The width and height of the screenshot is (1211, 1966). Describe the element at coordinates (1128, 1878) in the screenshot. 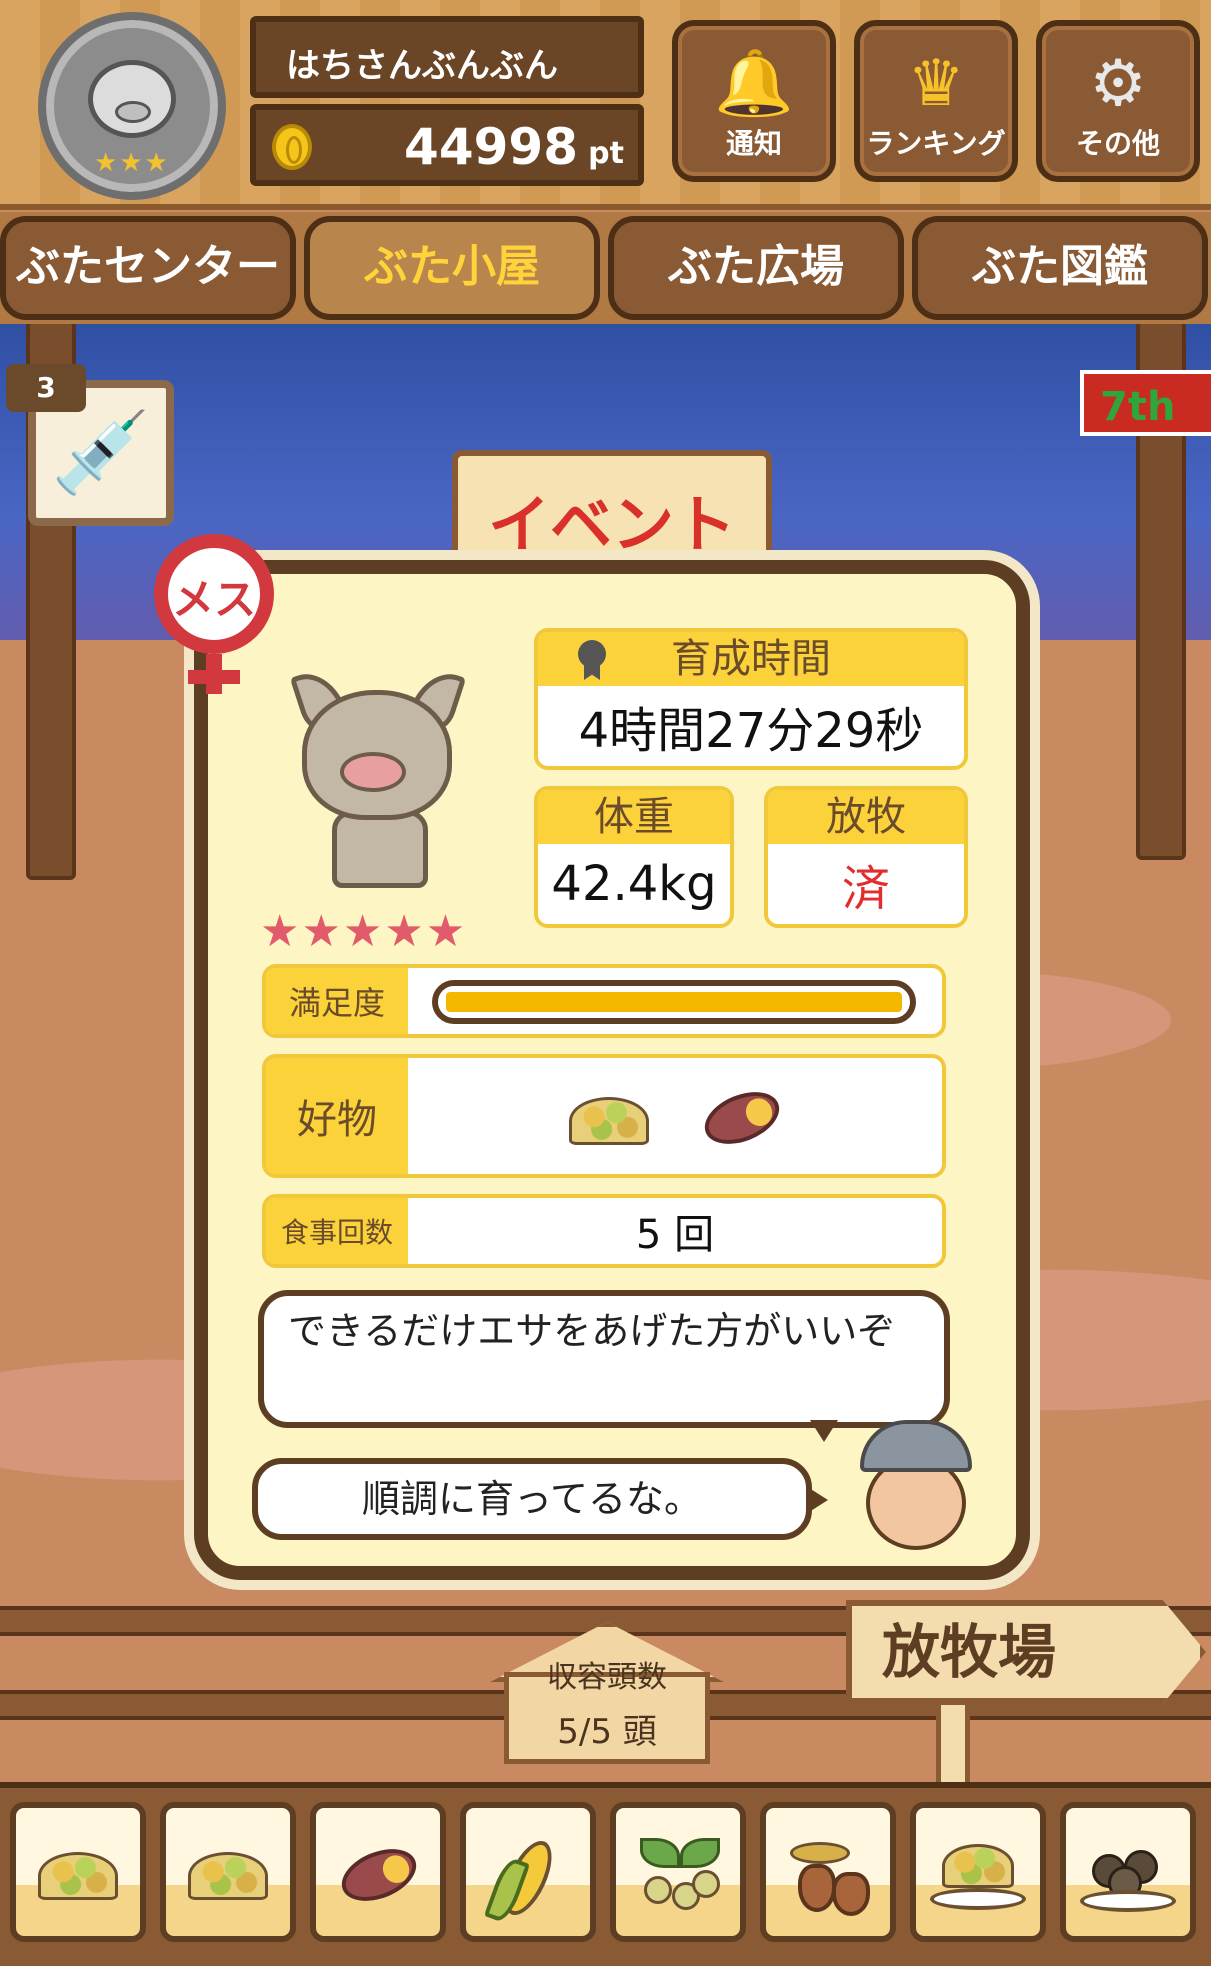

I see `chestnut-plate-icon` at that location.